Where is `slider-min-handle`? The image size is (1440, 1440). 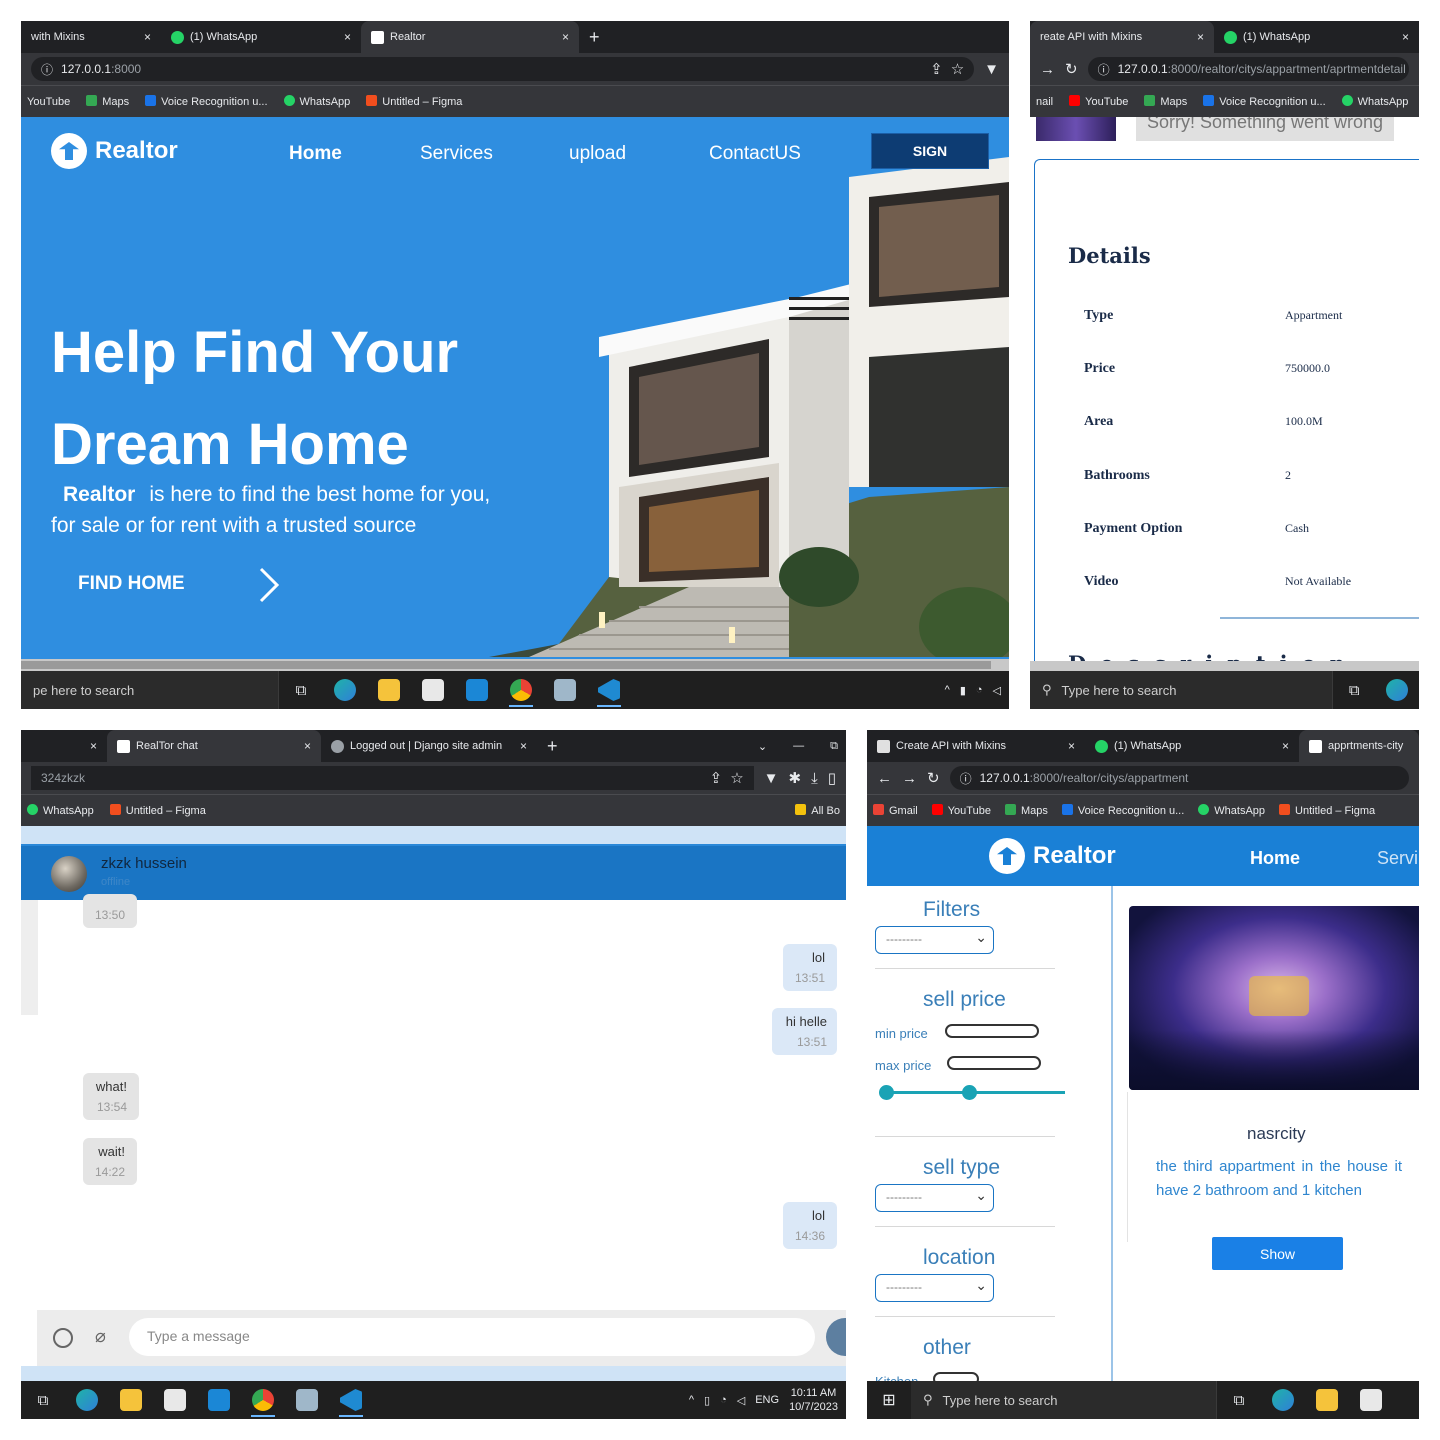 slider-min-handle is located at coordinates (886, 1092).